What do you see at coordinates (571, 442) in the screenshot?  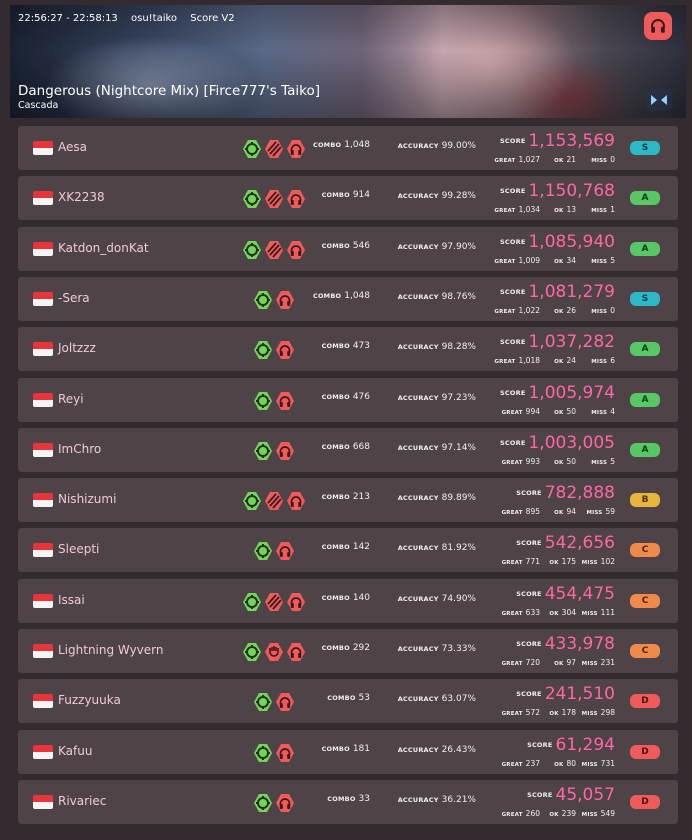 I see `score-value: 1,003,005` at bounding box center [571, 442].